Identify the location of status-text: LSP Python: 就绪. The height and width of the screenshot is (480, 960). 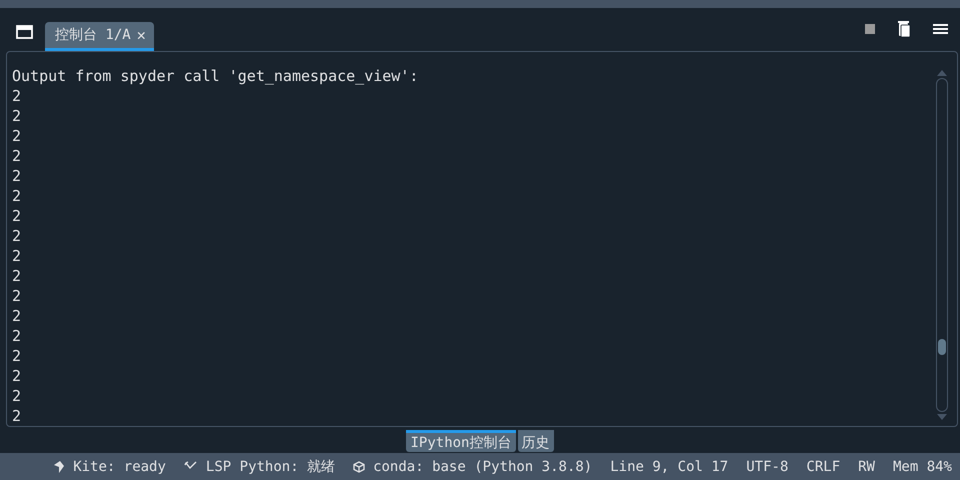
(271, 467).